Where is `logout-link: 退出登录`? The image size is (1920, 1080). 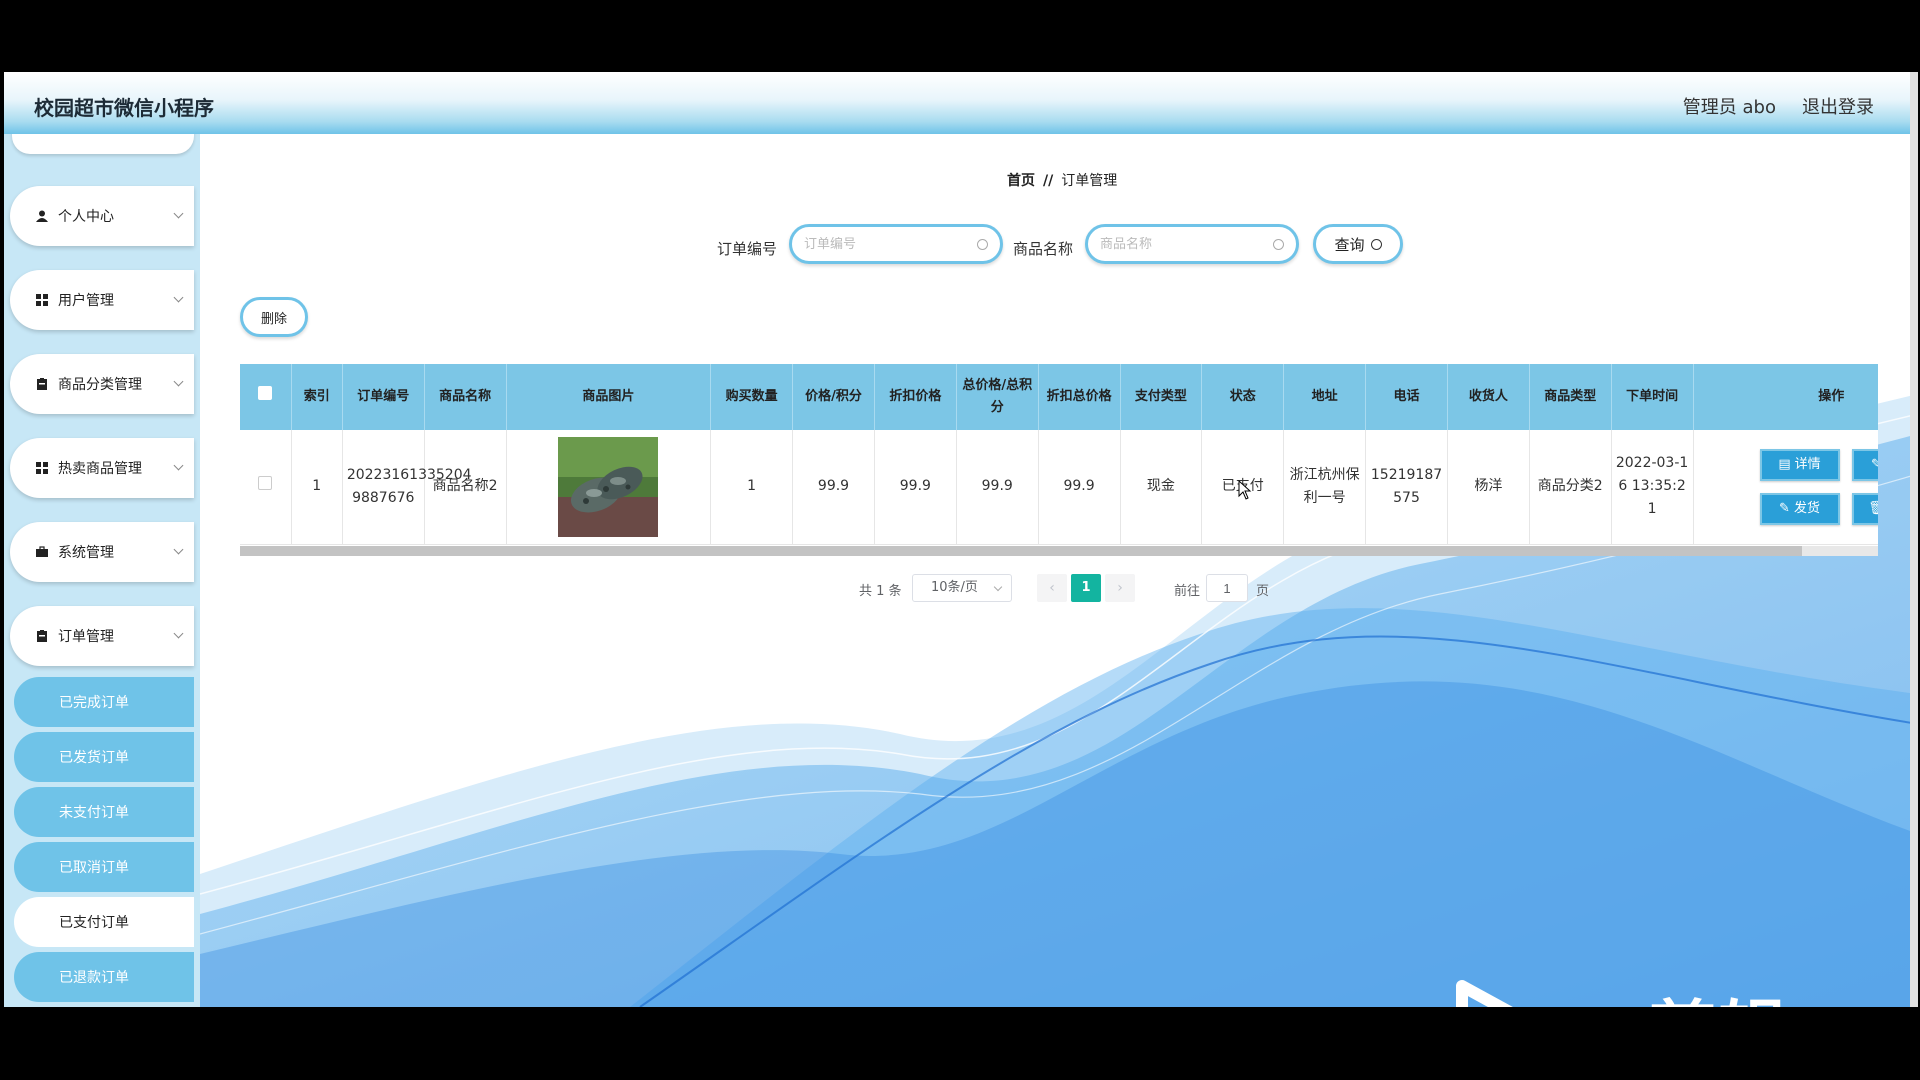 logout-link: 退出登录 is located at coordinates (1838, 106).